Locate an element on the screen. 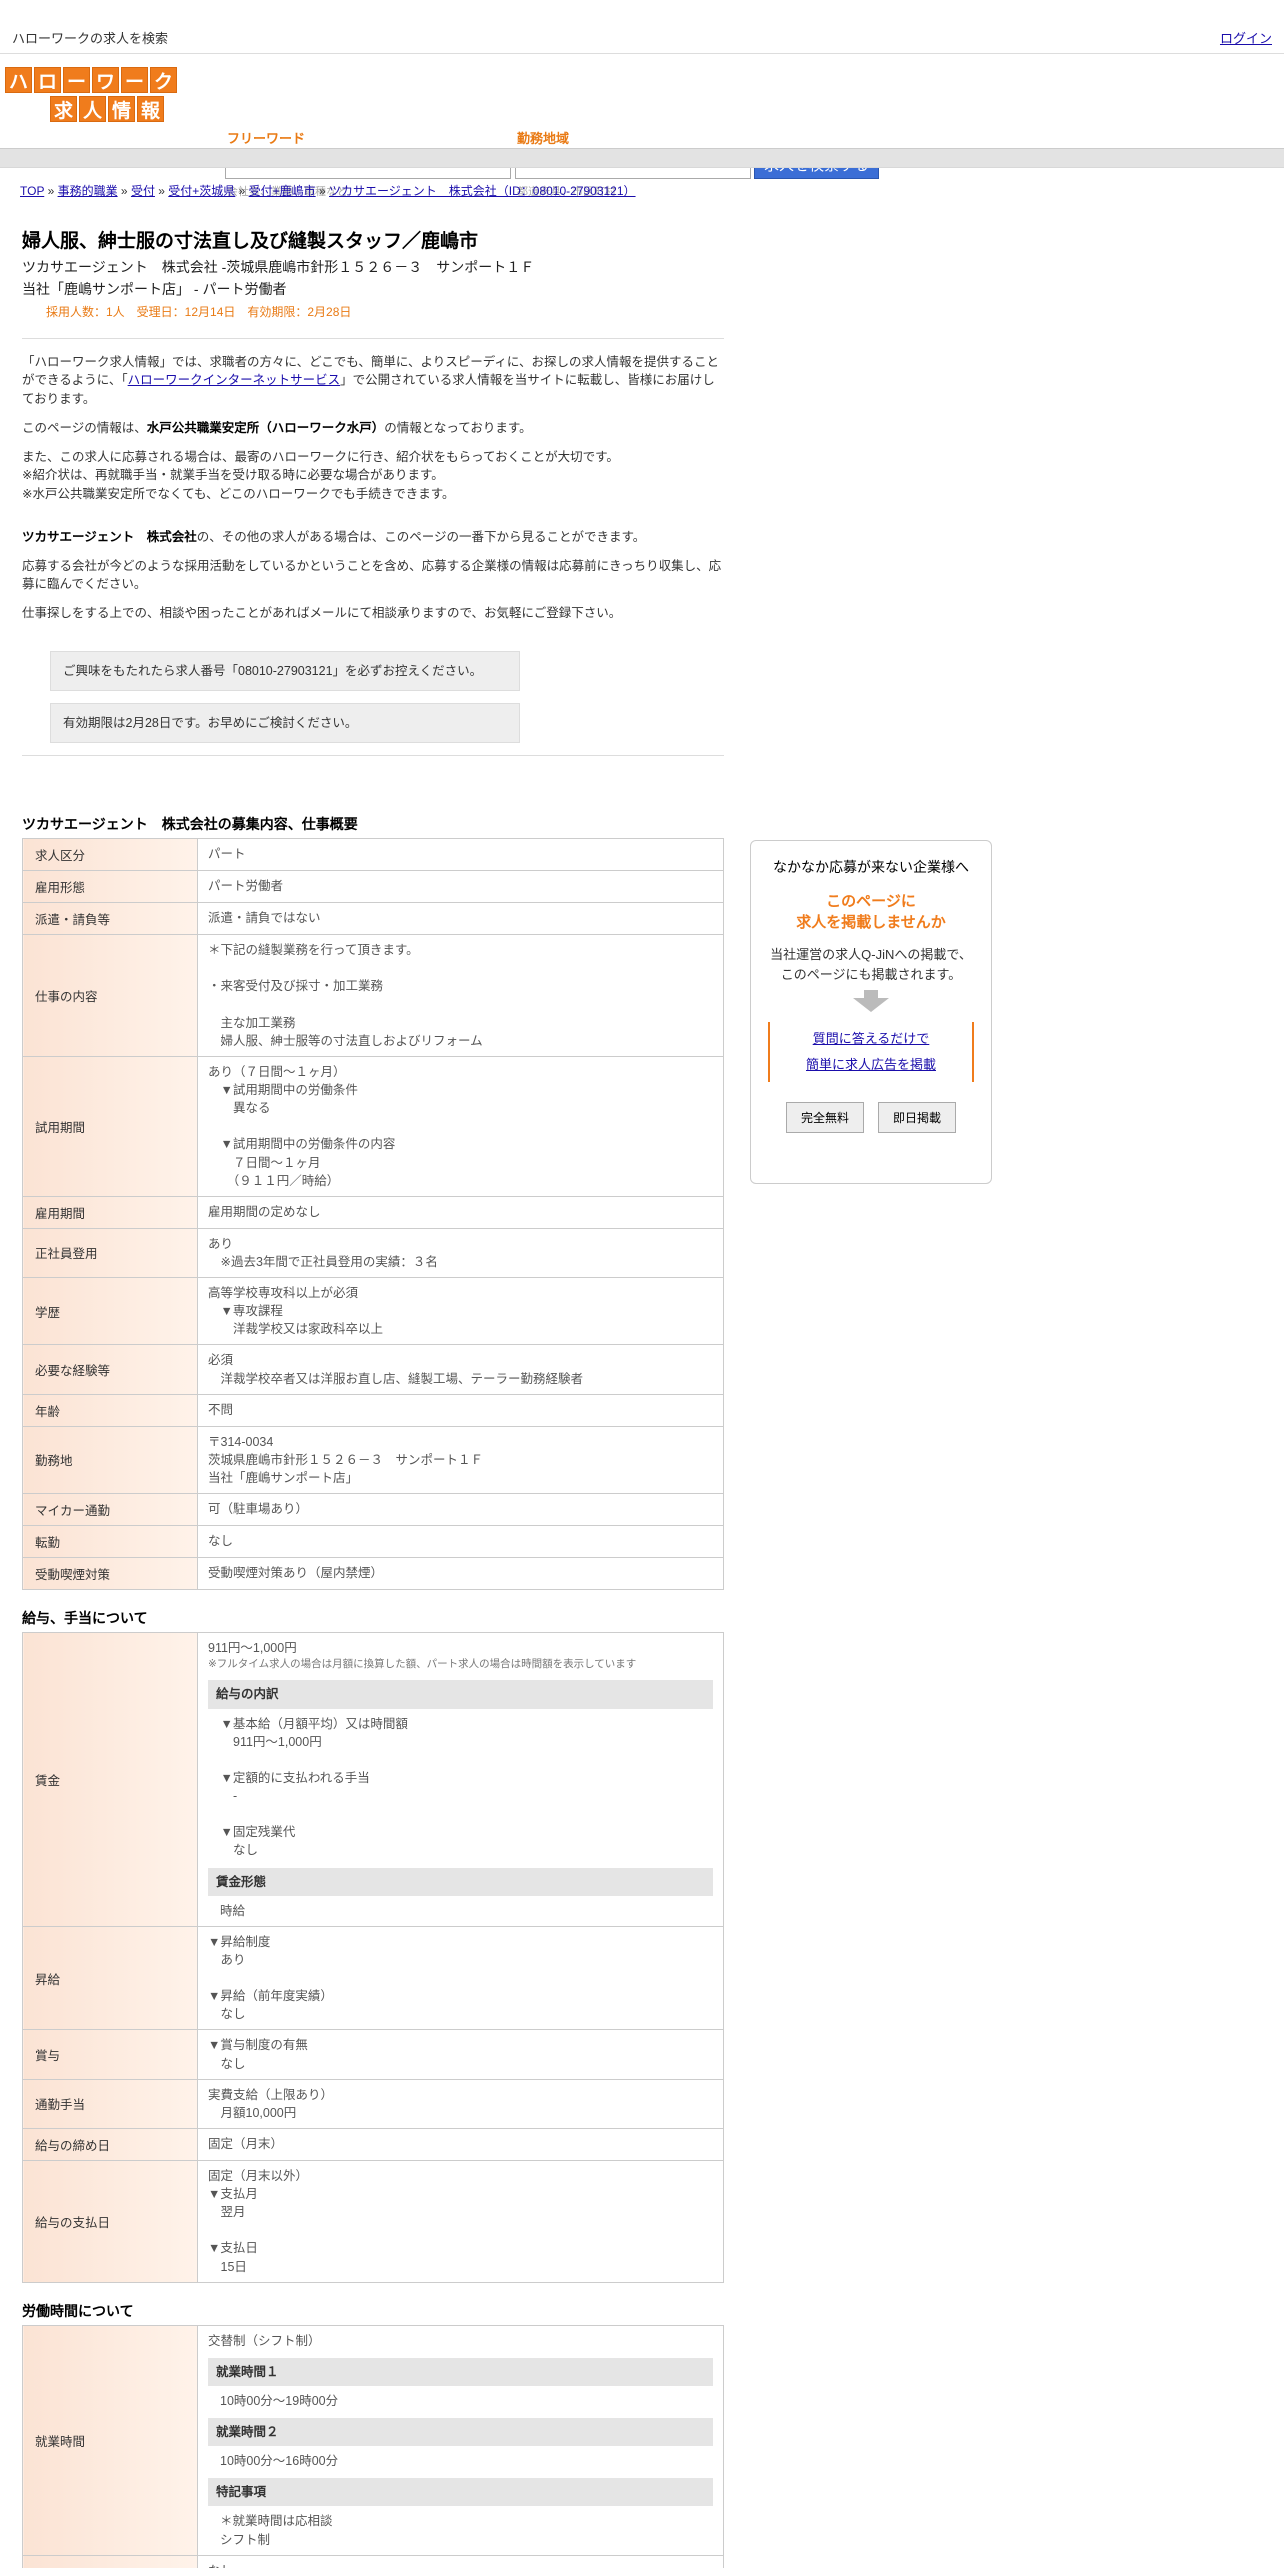 The height and width of the screenshot is (2568, 1284). sidebox-link: 簡単に求人広告を掲載 is located at coordinates (871, 1064).